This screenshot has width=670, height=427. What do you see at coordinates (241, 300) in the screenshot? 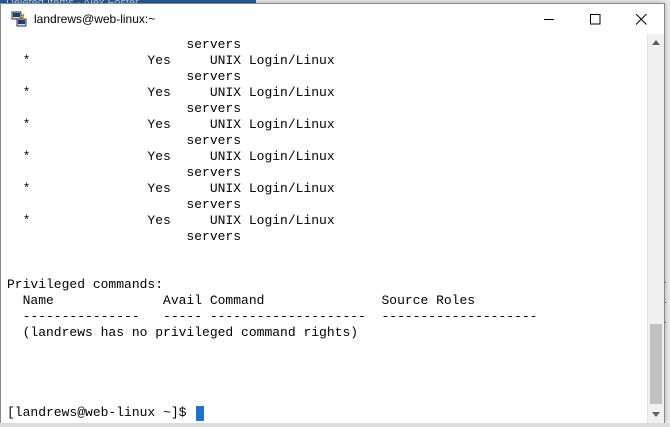
I see `terminal-line: Name Avail Command Source Roles` at bounding box center [241, 300].